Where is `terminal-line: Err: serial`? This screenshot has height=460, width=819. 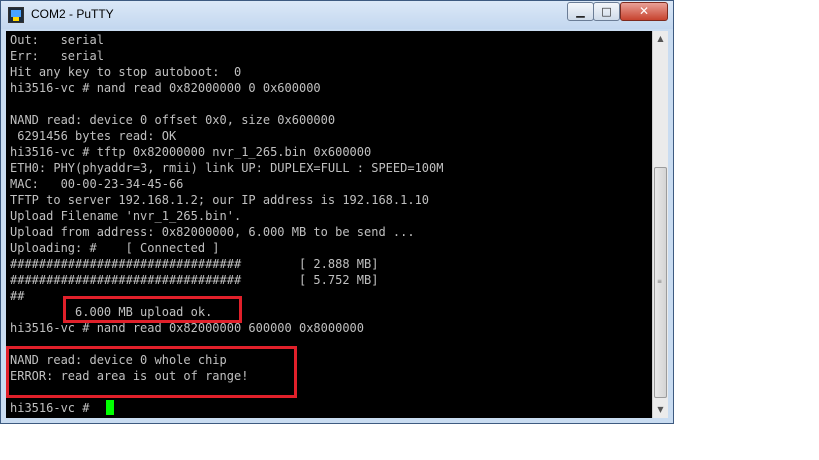 terminal-line: Err: serial is located at coordinates (57, 56).